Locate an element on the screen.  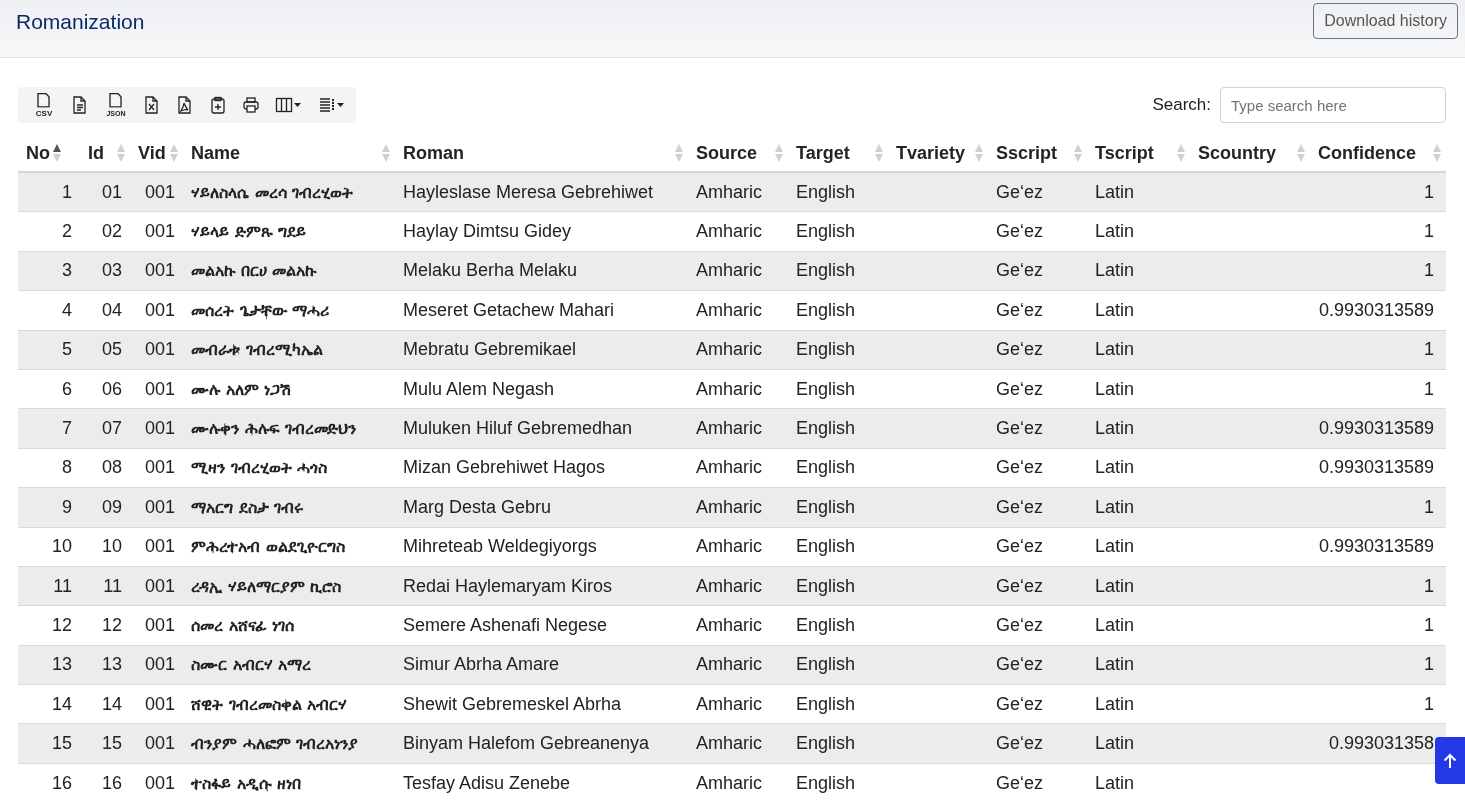
table-cell: Haylay Dimtsu Gidey is located at coordinates (541, 231).